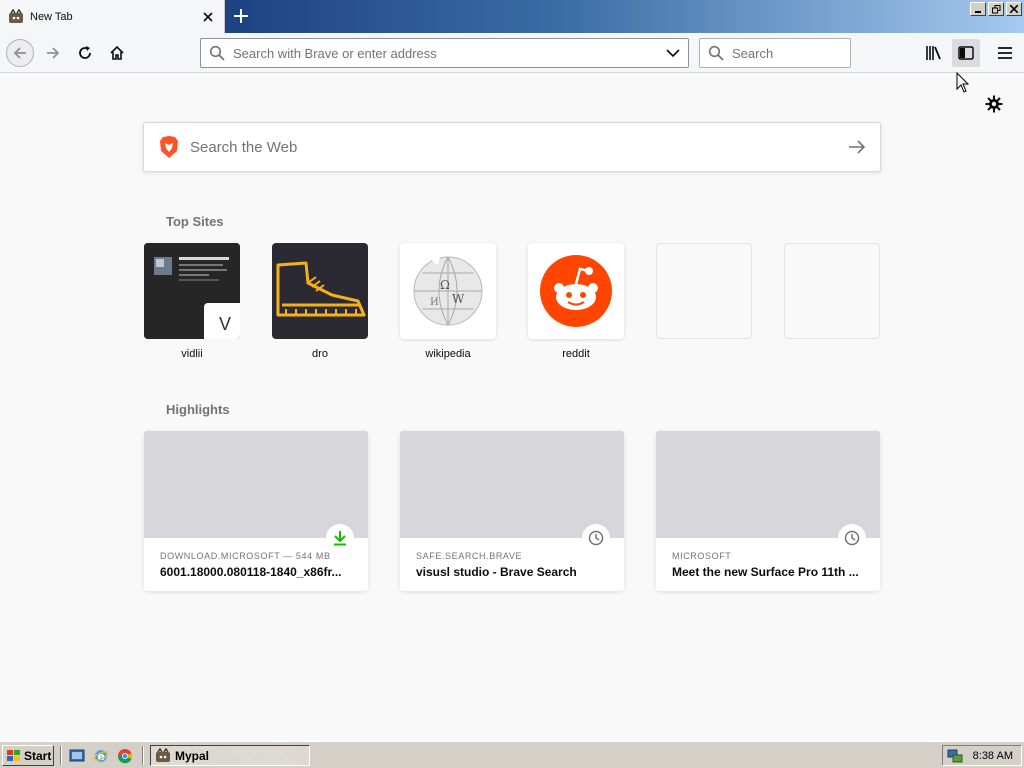 This screenshot has height=768, width=1024. I want to click on home-icon, so click(117, 53).